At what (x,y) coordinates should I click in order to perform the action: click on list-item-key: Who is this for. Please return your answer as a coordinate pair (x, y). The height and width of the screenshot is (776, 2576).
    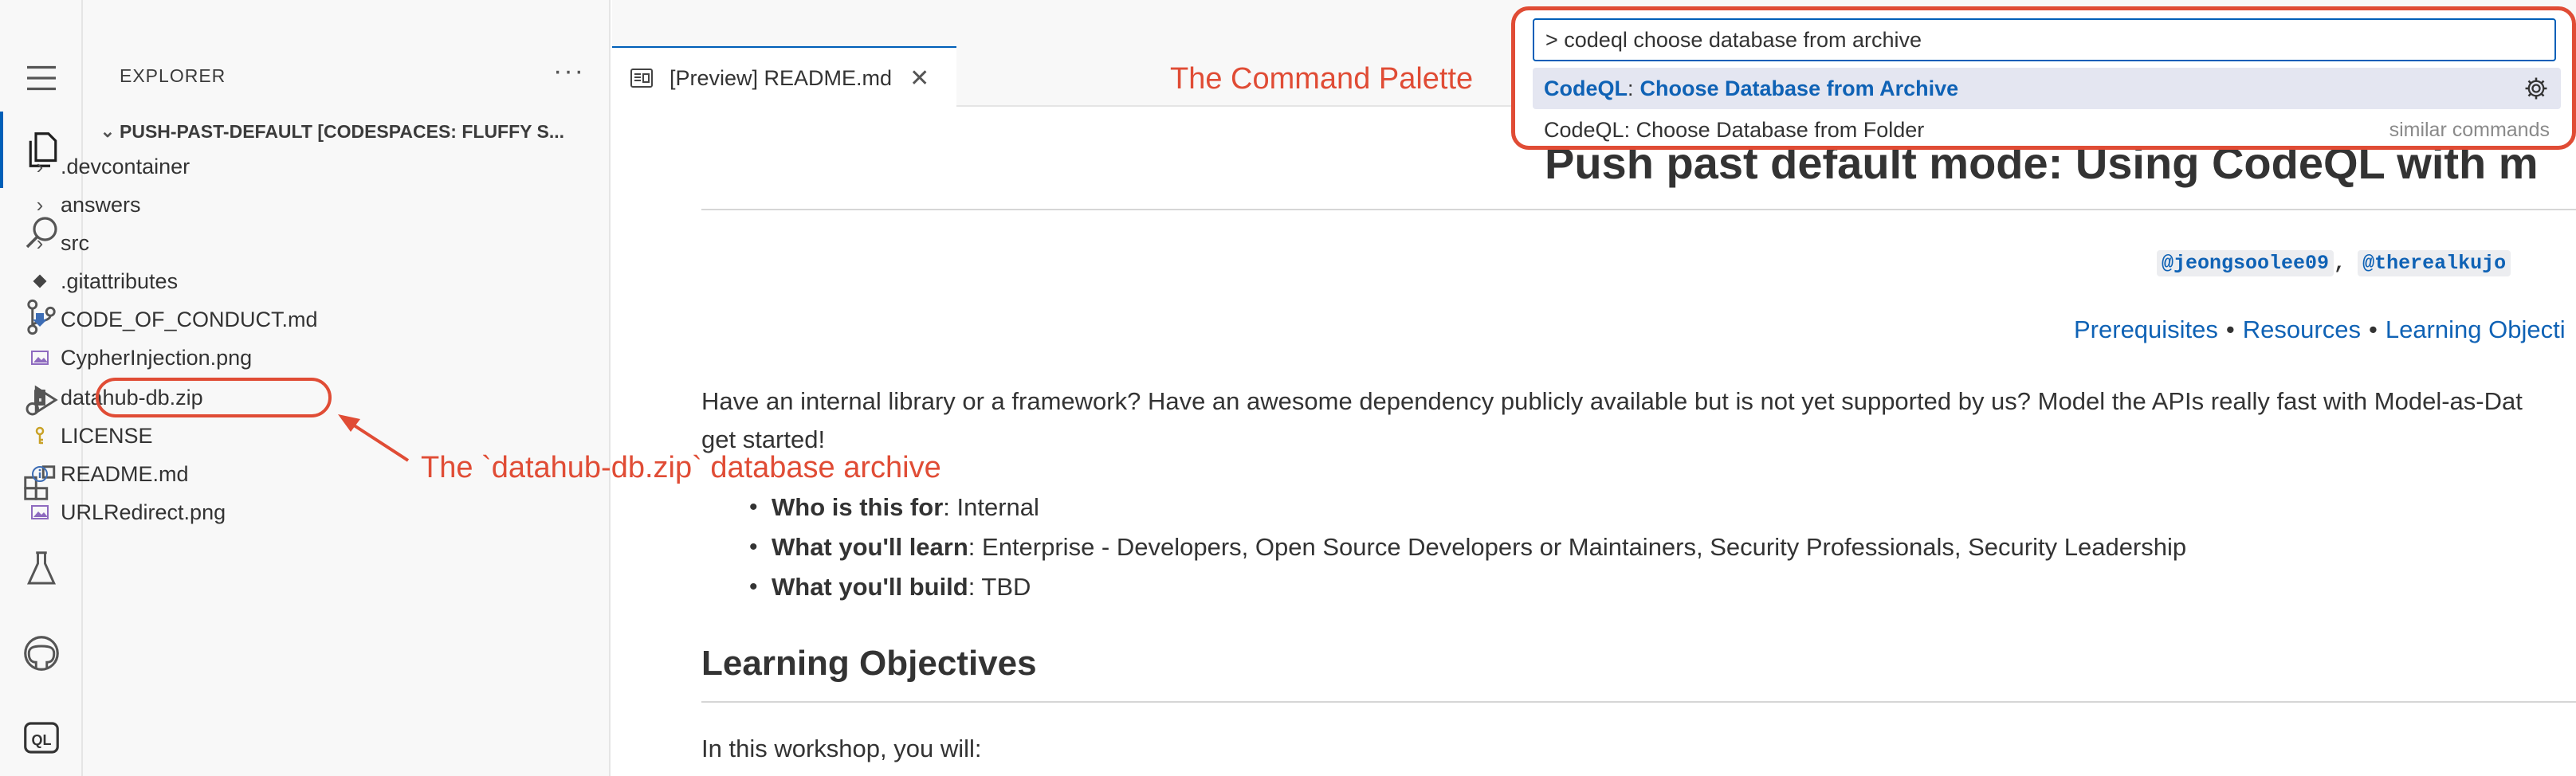
    Looking at the image, I should click on (858, 507).